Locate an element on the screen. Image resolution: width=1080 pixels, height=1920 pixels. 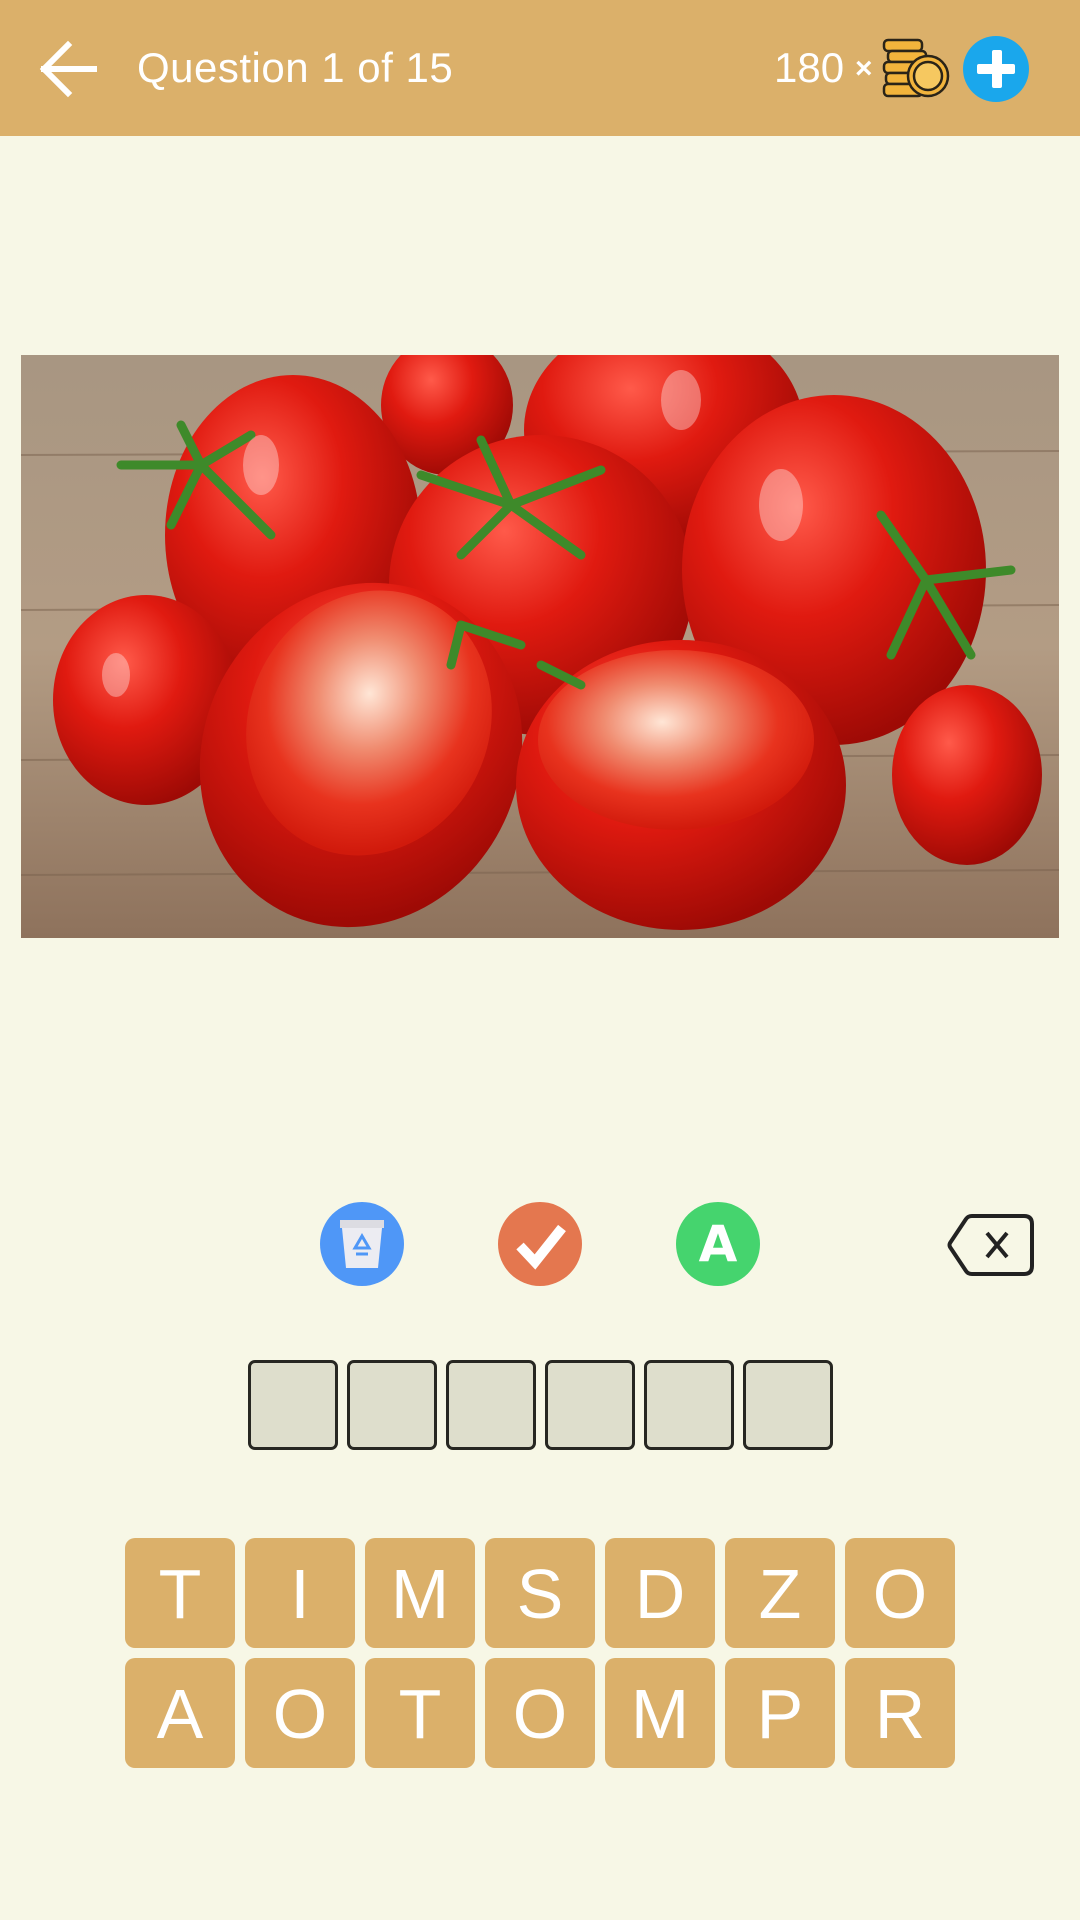
backspace-button is located at coordinates (991, 1245).